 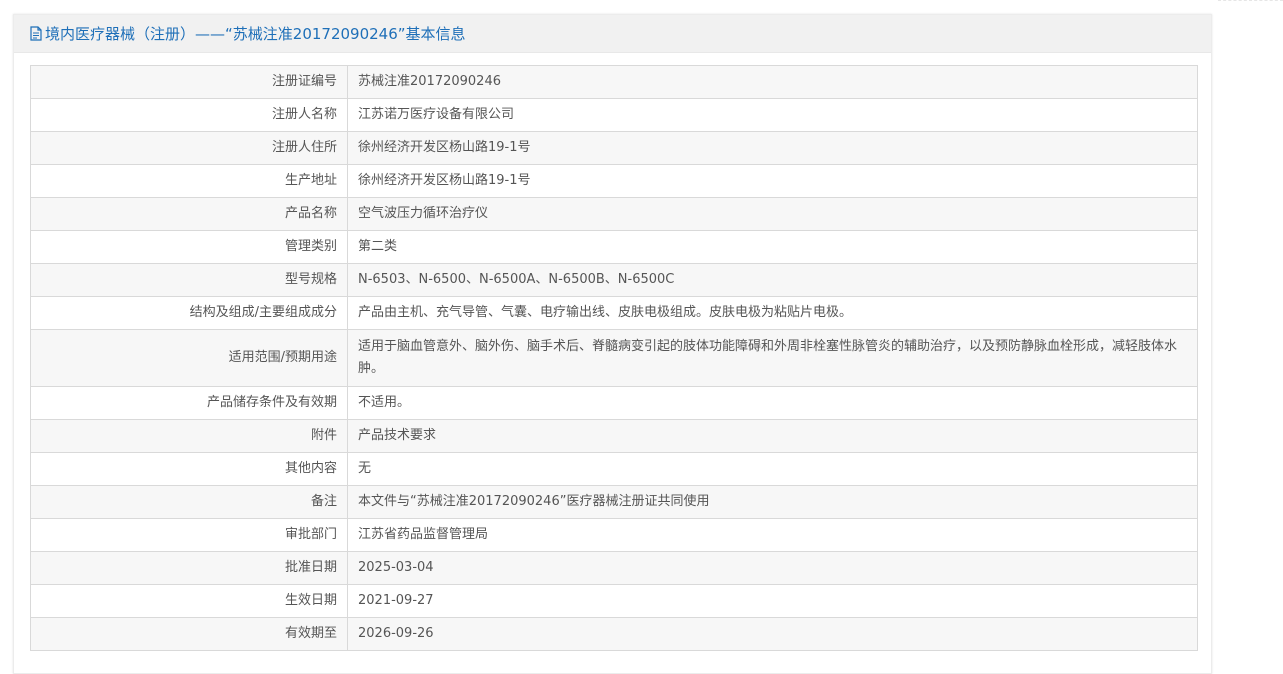 I want to click on row-value: 空气波压力循环治疗仪, so click(x=772, y=214).